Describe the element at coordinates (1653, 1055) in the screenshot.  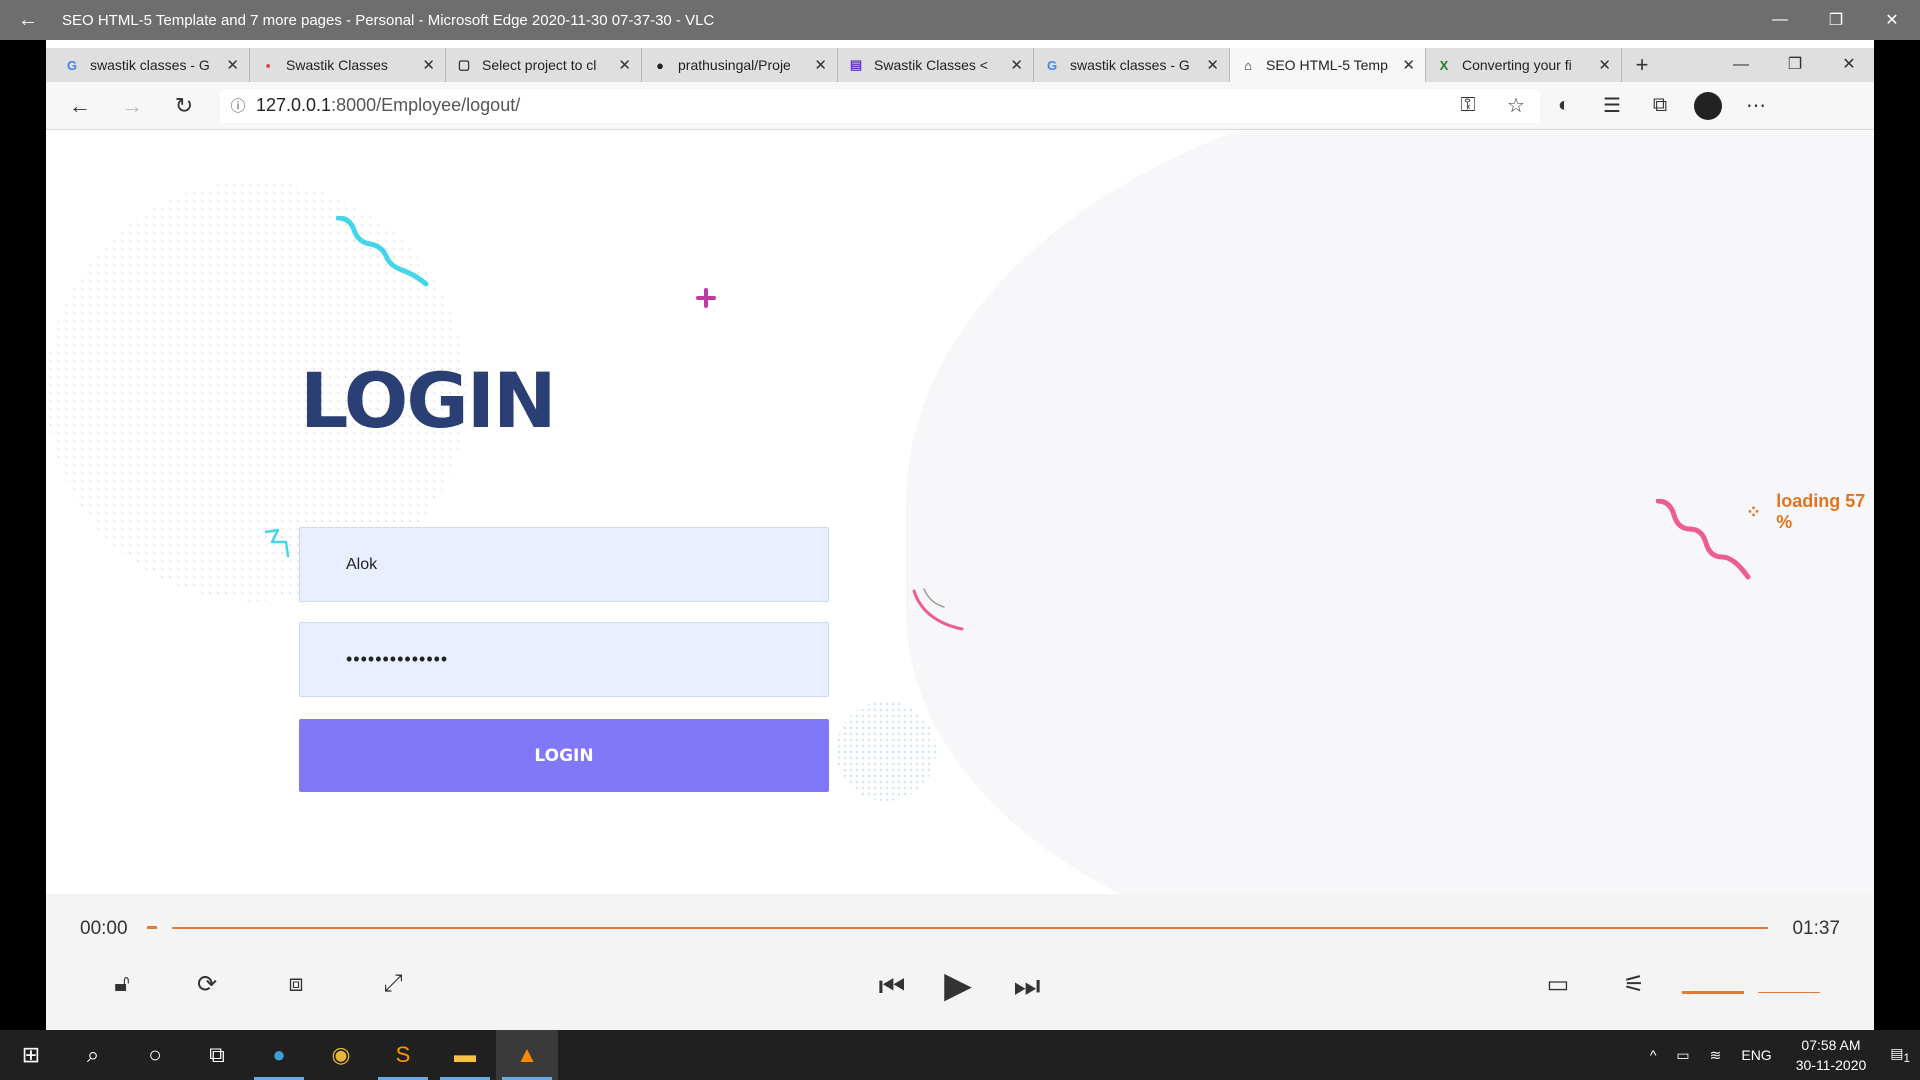
I see `show-hidden-icons-icon: ^` at that location.